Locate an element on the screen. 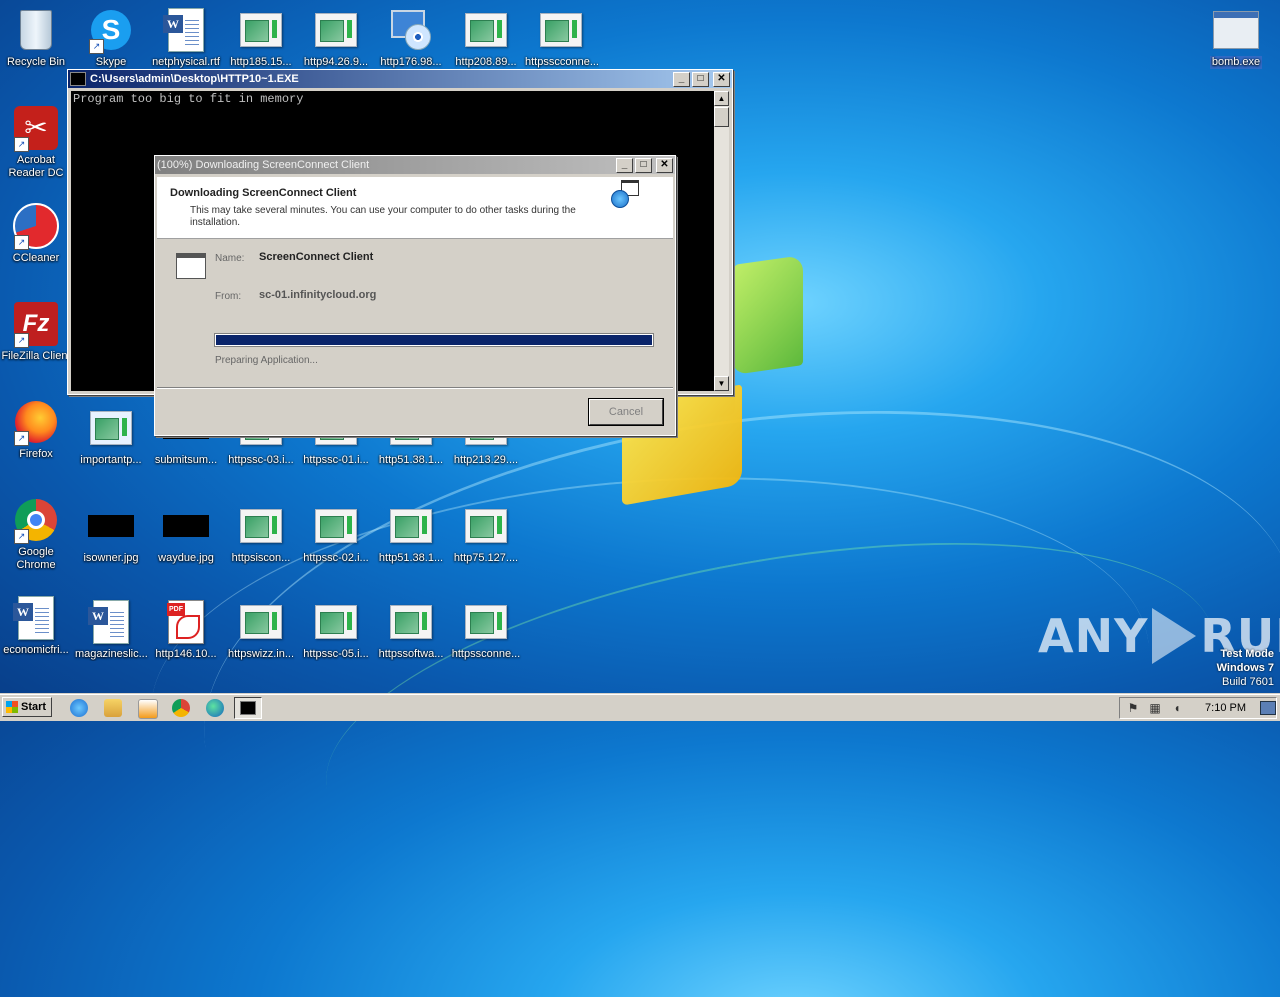 Image resolution: width=1280 pixels, height=997 pixels. volume-icon: ◖ is located at coordinates (1177, 708).